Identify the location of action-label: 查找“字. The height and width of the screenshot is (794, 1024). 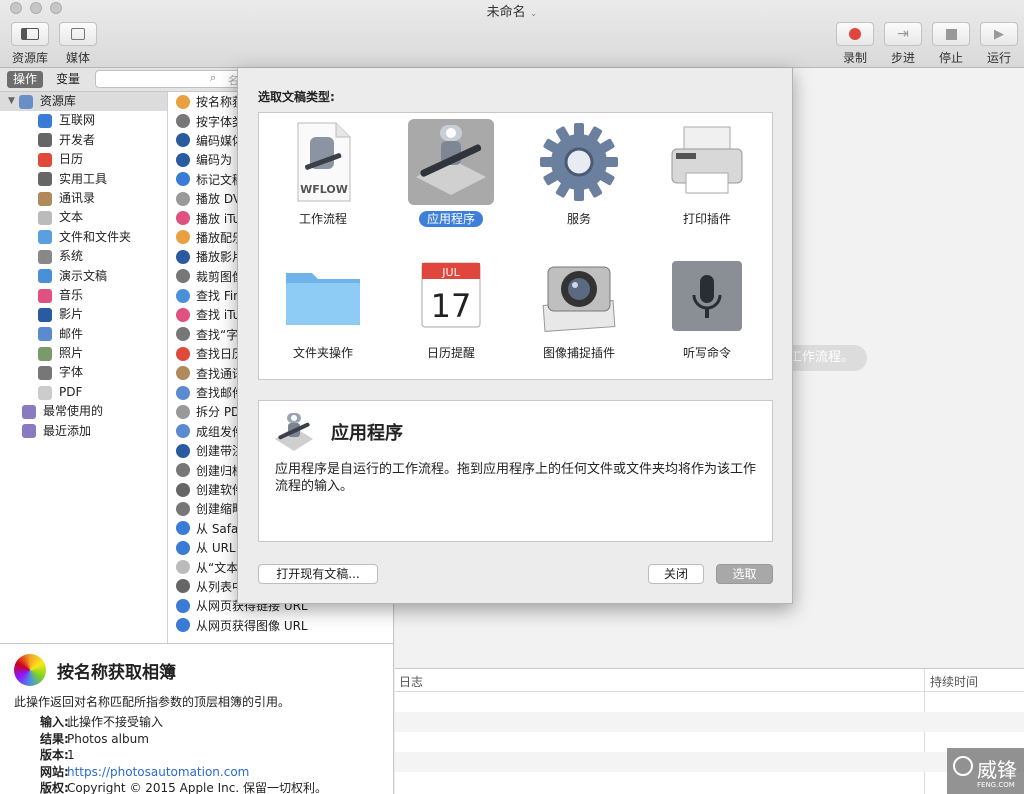
(217, 334).